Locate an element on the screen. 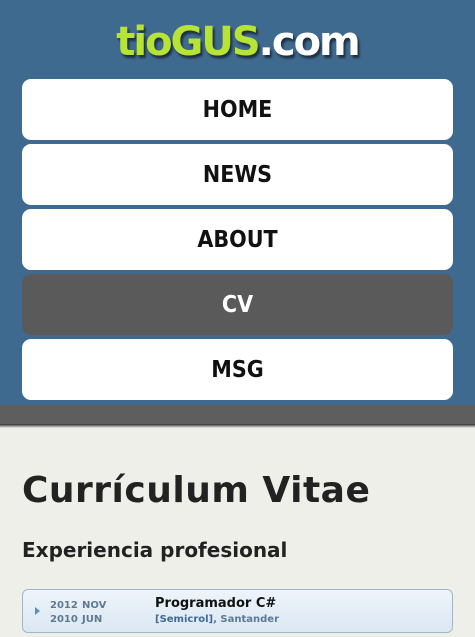 Image resolution: width=475 pixels, height=637 pixels. entry-start-year: 2010 is located at coordinates (64, 619).